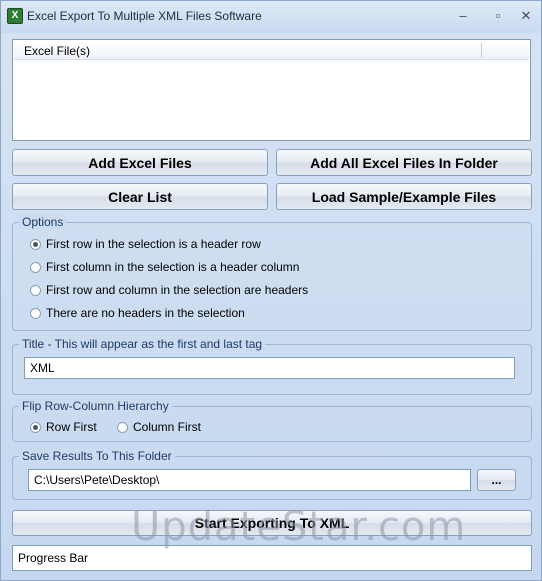 The width and height of the screenshot is (542, 581). Describe the element at coordinates (404, 196) in the screenshot. I see `load-sample-files-button: Load Sample/Example Files` at that location.